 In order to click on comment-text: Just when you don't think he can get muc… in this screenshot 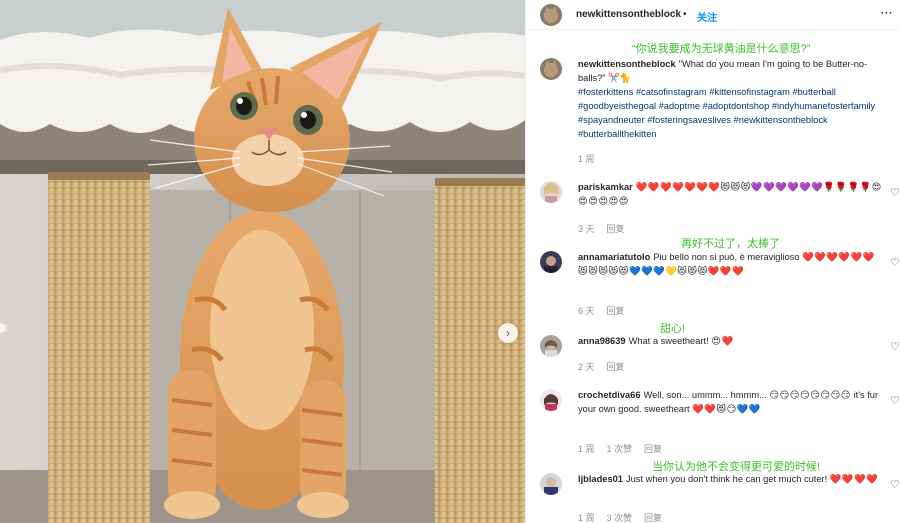, I will do `click(726, 479)`.